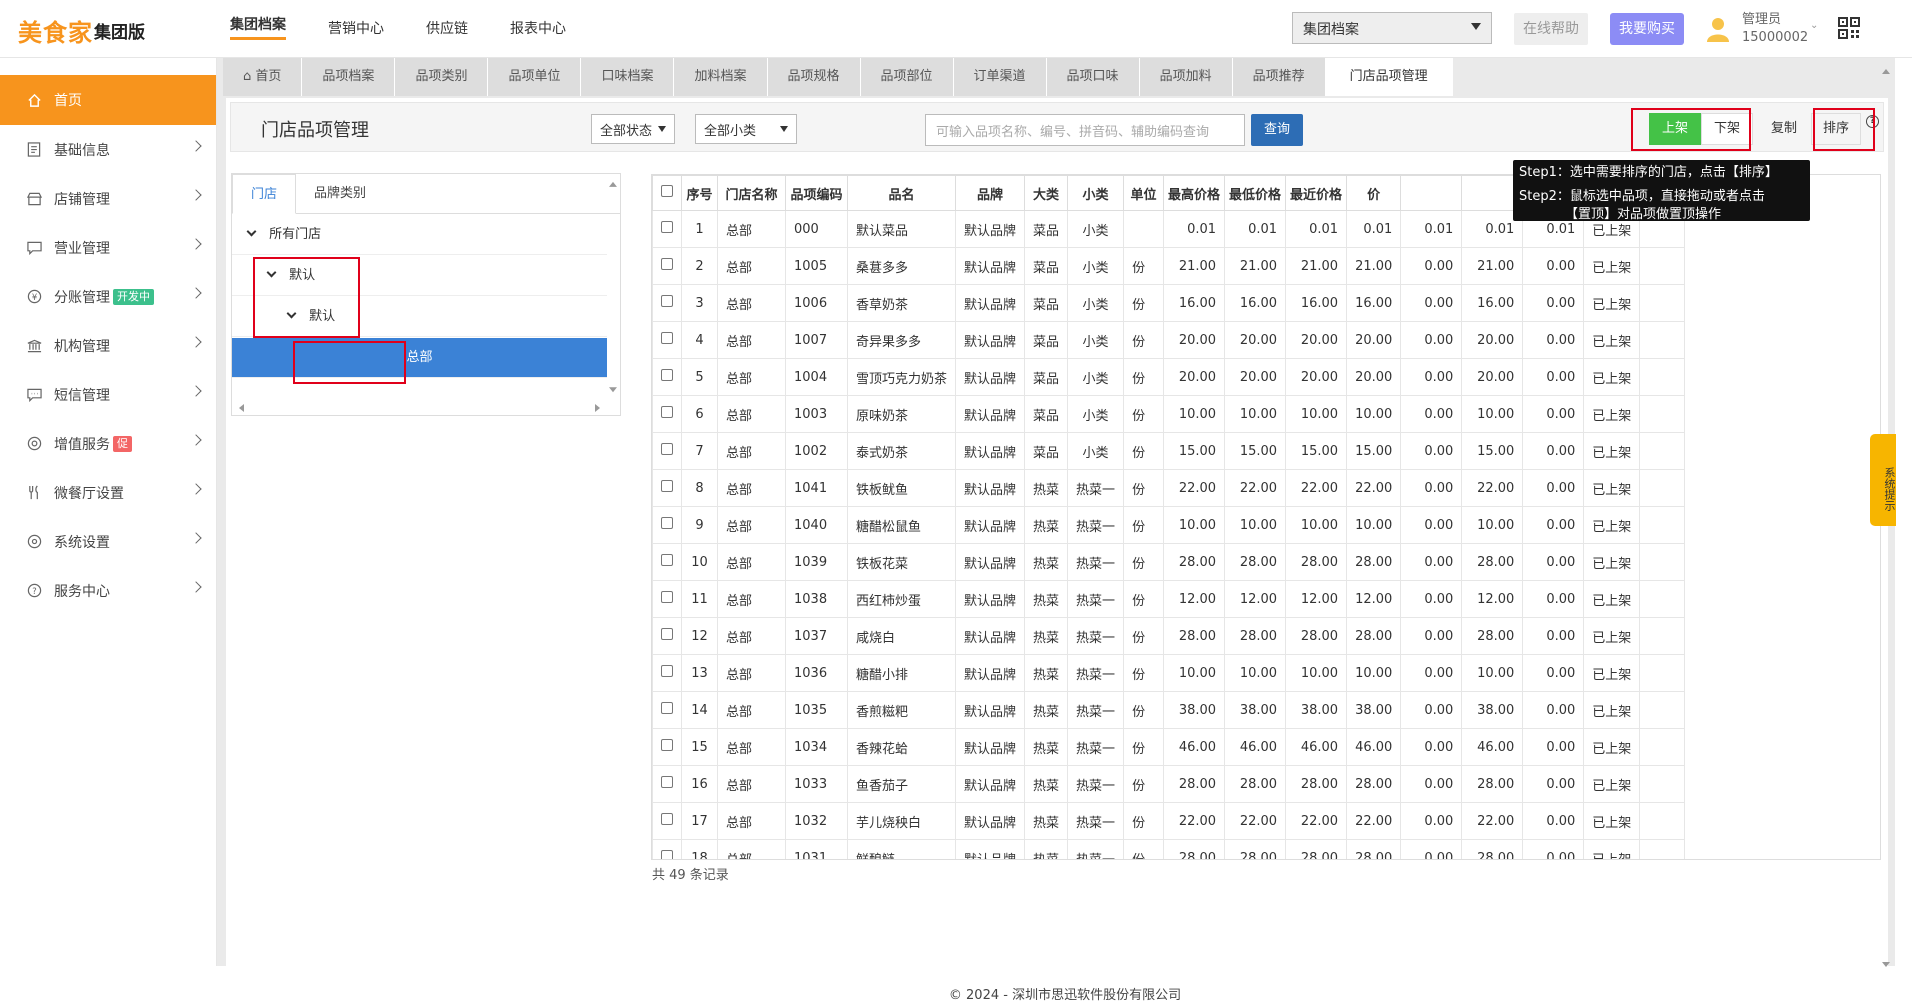  I want to click on select-all-checkbox, so click(667, 193).